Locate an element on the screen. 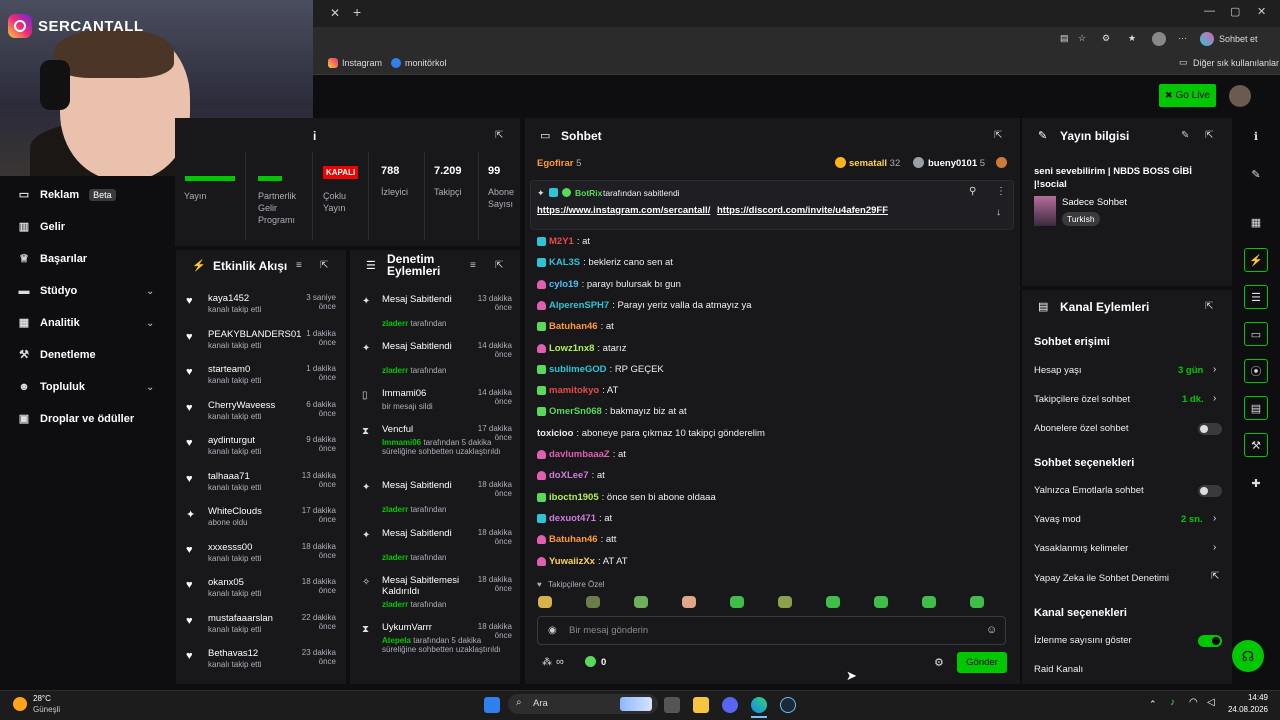 This screenshot has height=720, width=1280. activity-user: xxxesss00 is located at coordinates (253, 547).